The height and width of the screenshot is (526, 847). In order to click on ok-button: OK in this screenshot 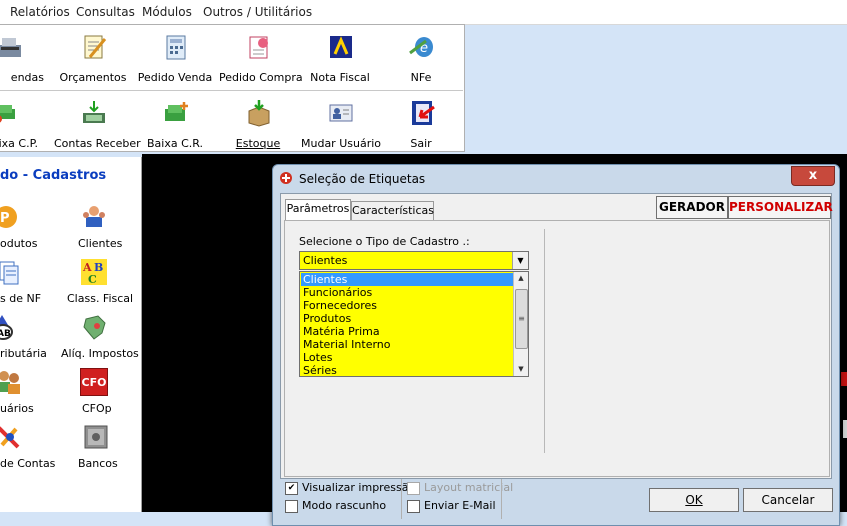, I will do `click(694, 500)`.